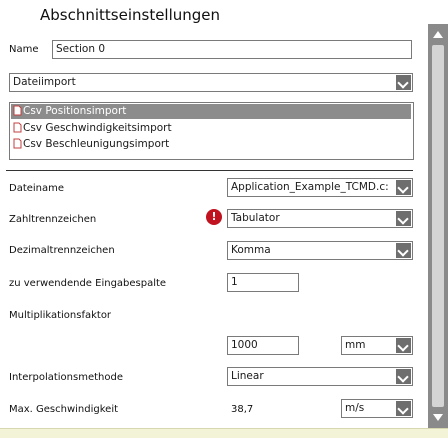  I want to click on dateiname-label: Dateiname, so click(37, 188).